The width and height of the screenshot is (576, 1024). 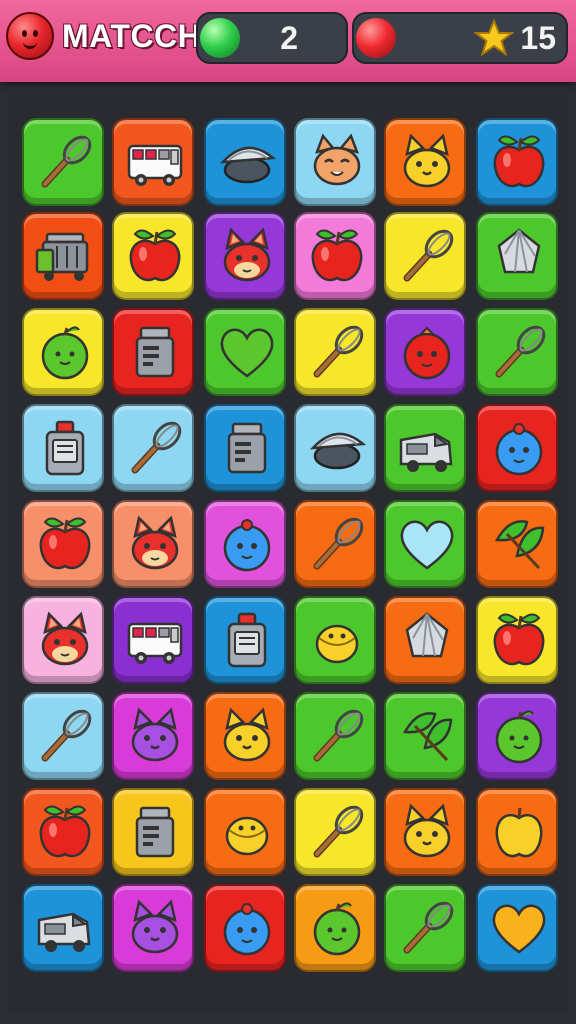 I want to click on moves-counter: 2, so click(x=272, y=38).